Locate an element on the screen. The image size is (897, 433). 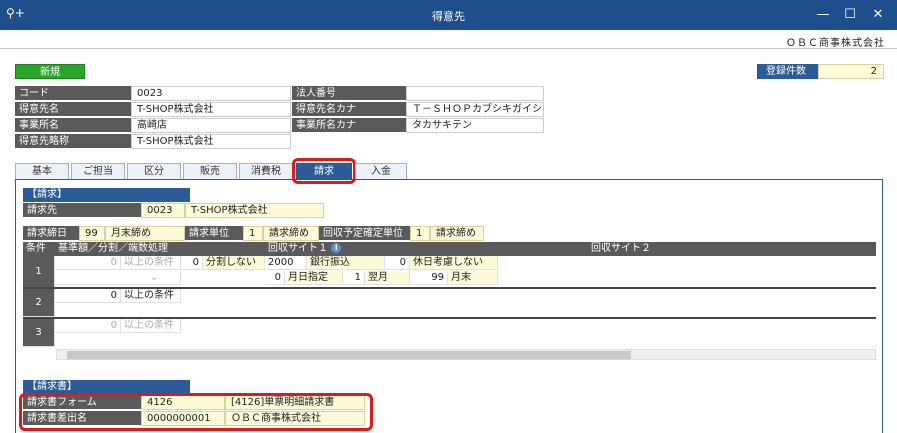
row1-month-text: 翌月 is located at coordinates (387, 278).